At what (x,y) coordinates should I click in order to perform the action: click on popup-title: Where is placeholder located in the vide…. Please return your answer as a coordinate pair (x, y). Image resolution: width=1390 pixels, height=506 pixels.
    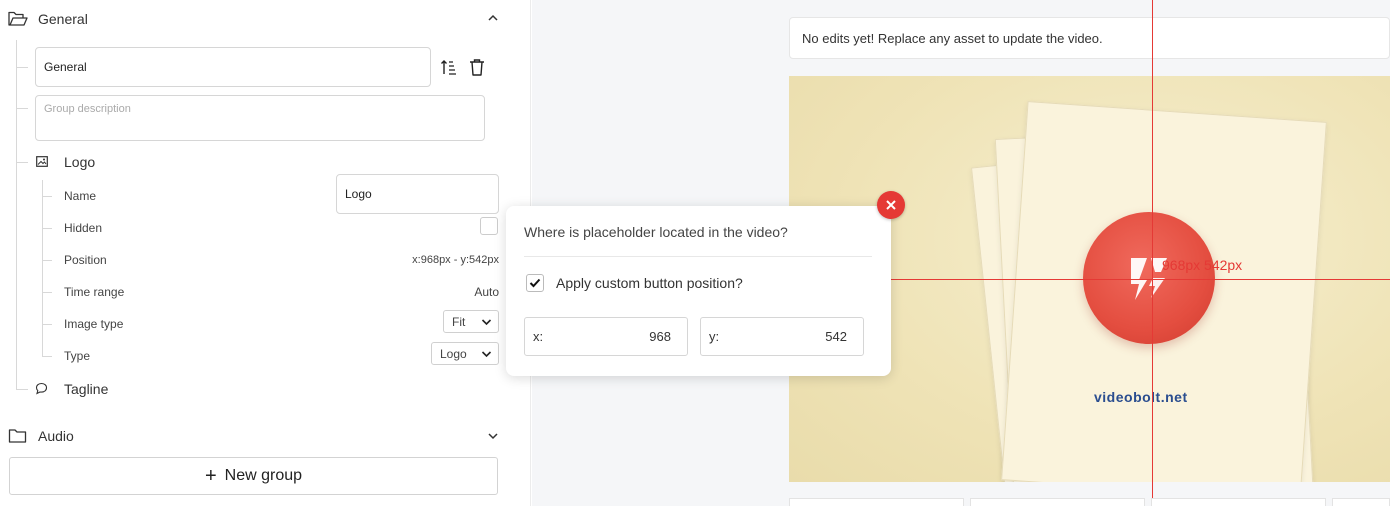
    Looking at the image, I should click on (656, 232).